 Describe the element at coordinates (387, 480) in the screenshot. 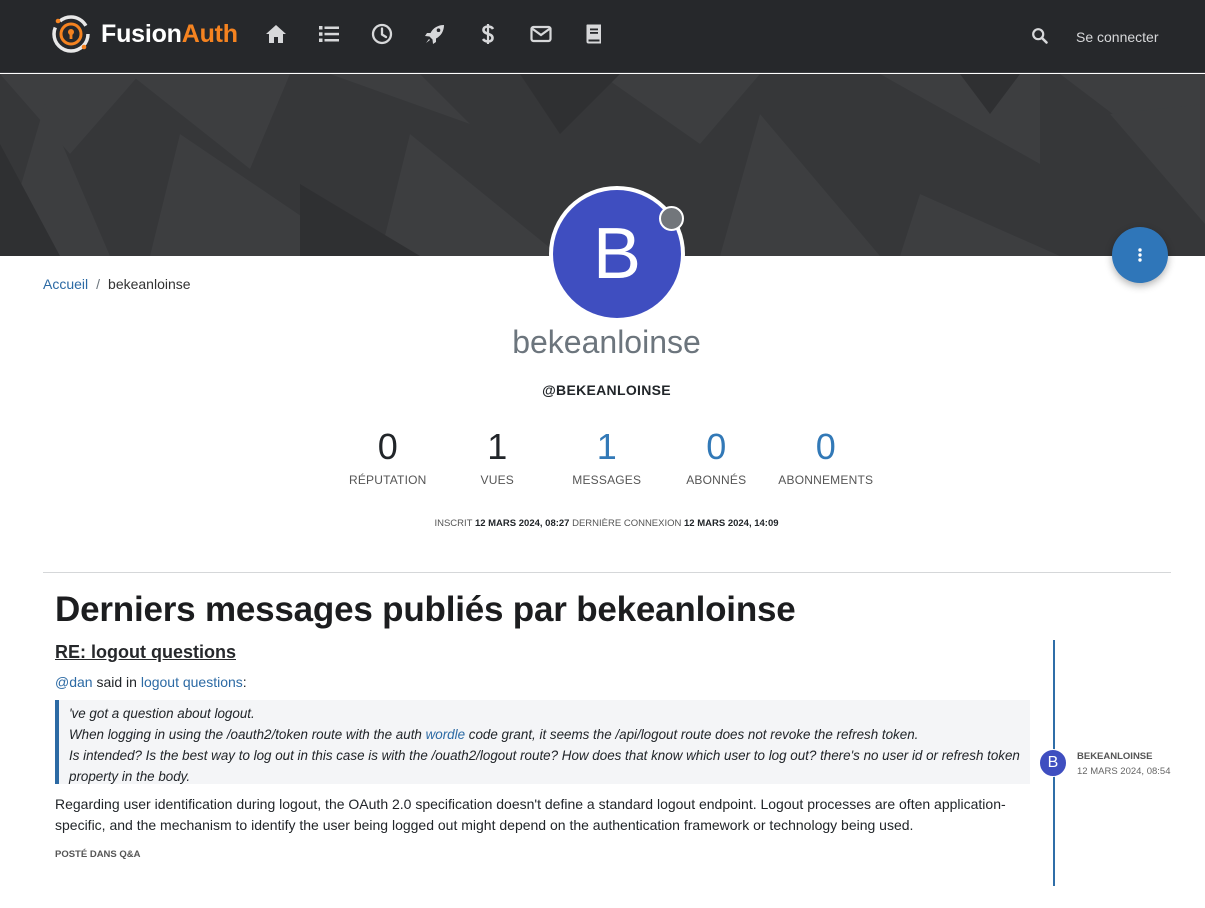

I see `stat-reputation-label: Réputation` at that location.